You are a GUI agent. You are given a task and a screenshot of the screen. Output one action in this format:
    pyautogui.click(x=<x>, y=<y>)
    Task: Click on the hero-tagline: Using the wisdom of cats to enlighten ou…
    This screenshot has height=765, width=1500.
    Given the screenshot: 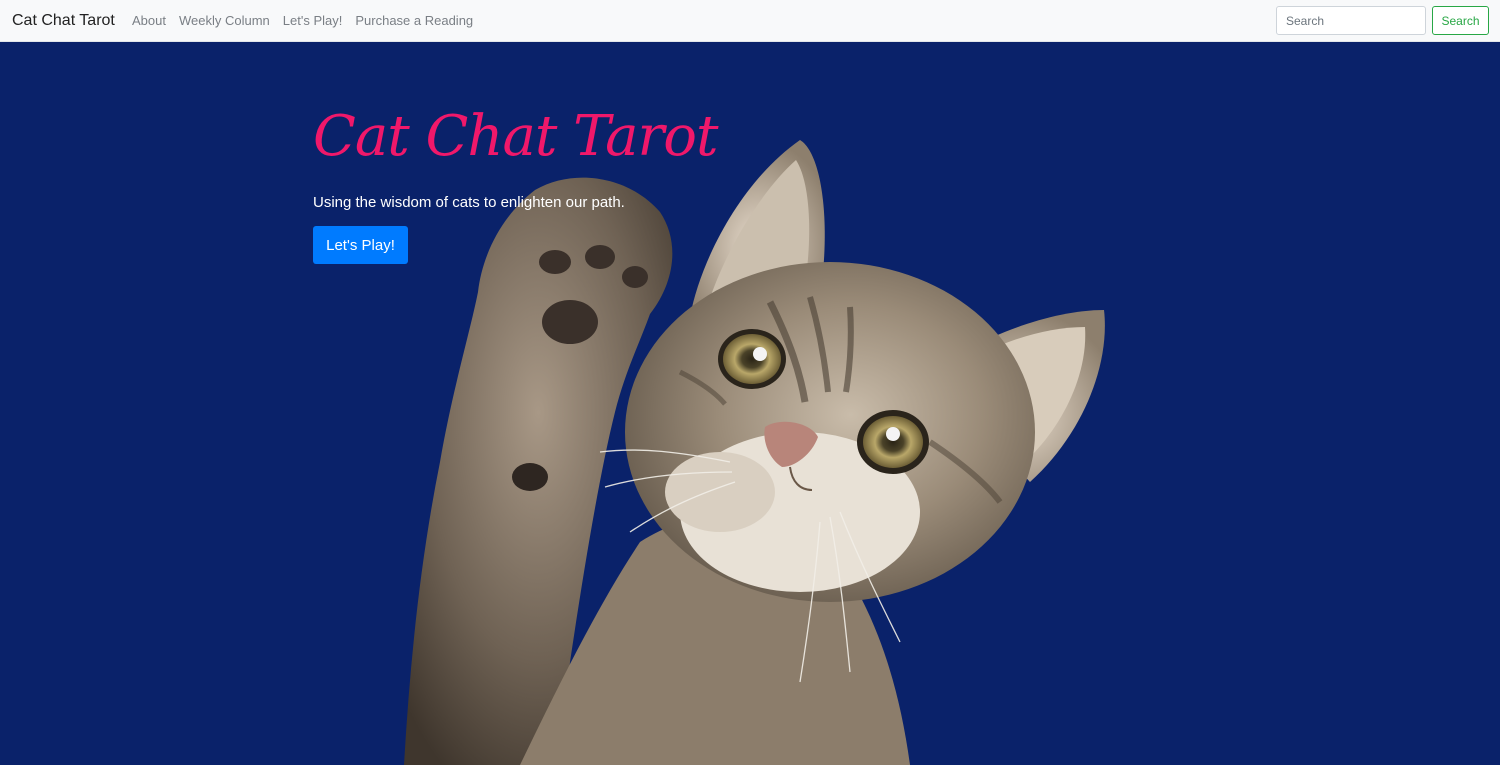 What is the action you would take?
    pyautogui.click(x=469, y=202)
    